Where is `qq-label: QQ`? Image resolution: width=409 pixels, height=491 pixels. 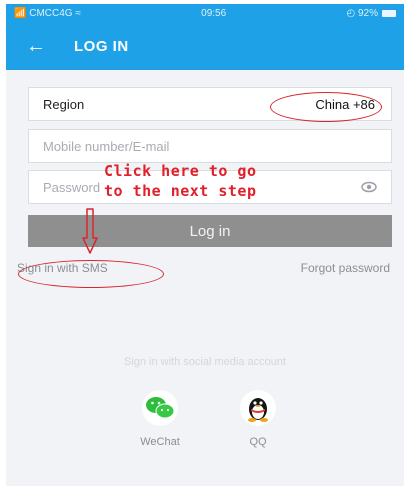 qq-label: QQ is located at coordinates (258, 442).